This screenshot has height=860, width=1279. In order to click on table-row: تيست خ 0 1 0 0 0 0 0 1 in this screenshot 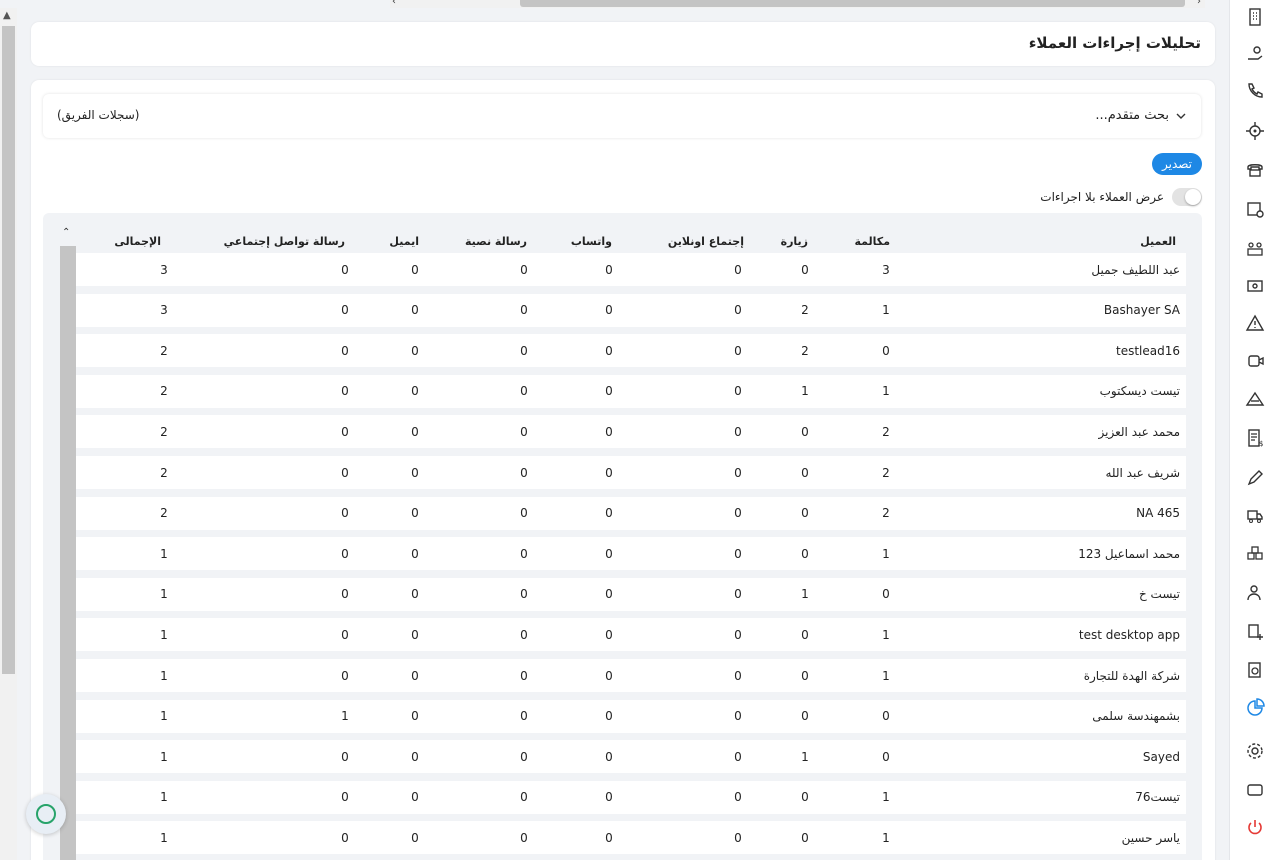, I will do `click(631, 594)`.